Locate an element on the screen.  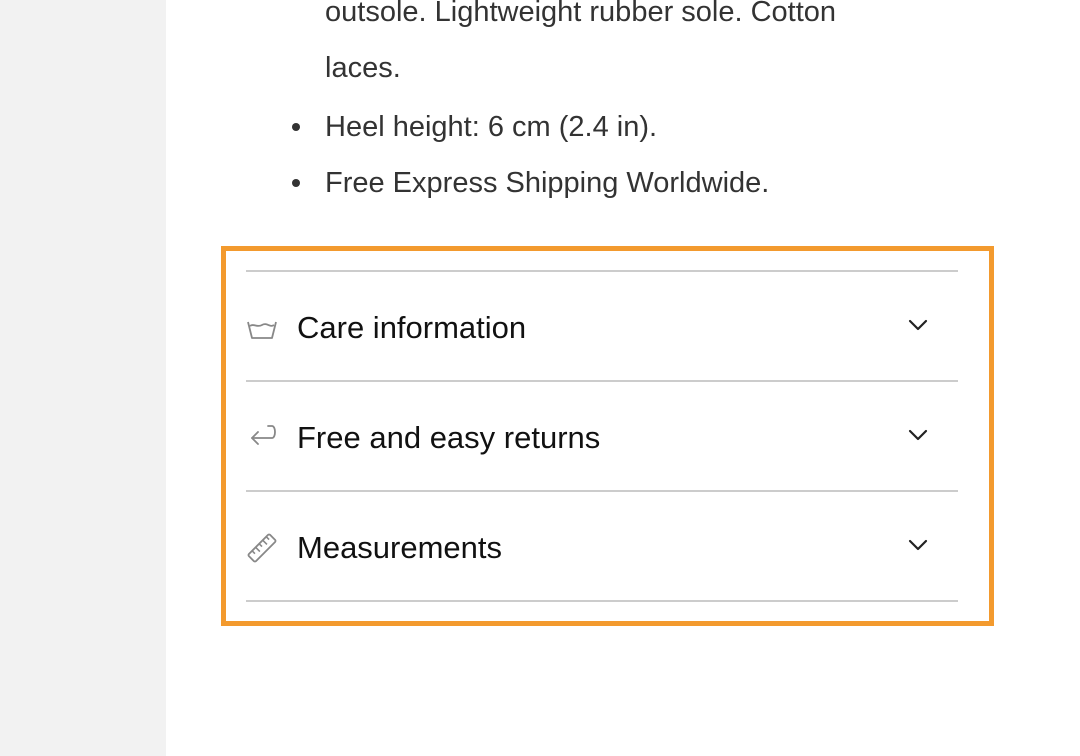
feature-item: Free Express Shipping Worldwide. is located at coordinates (529, 183).